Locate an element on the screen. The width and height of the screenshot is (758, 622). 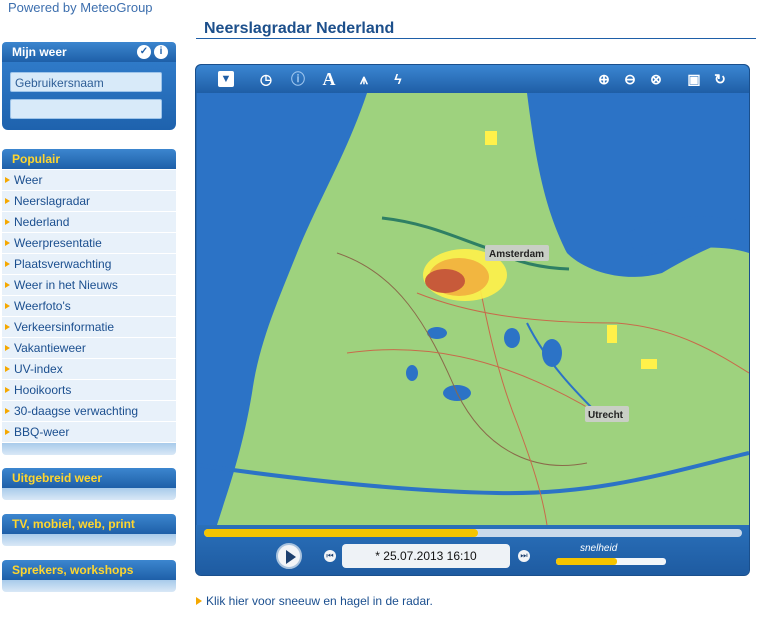
title-divider is located at coordinates (476, 38).